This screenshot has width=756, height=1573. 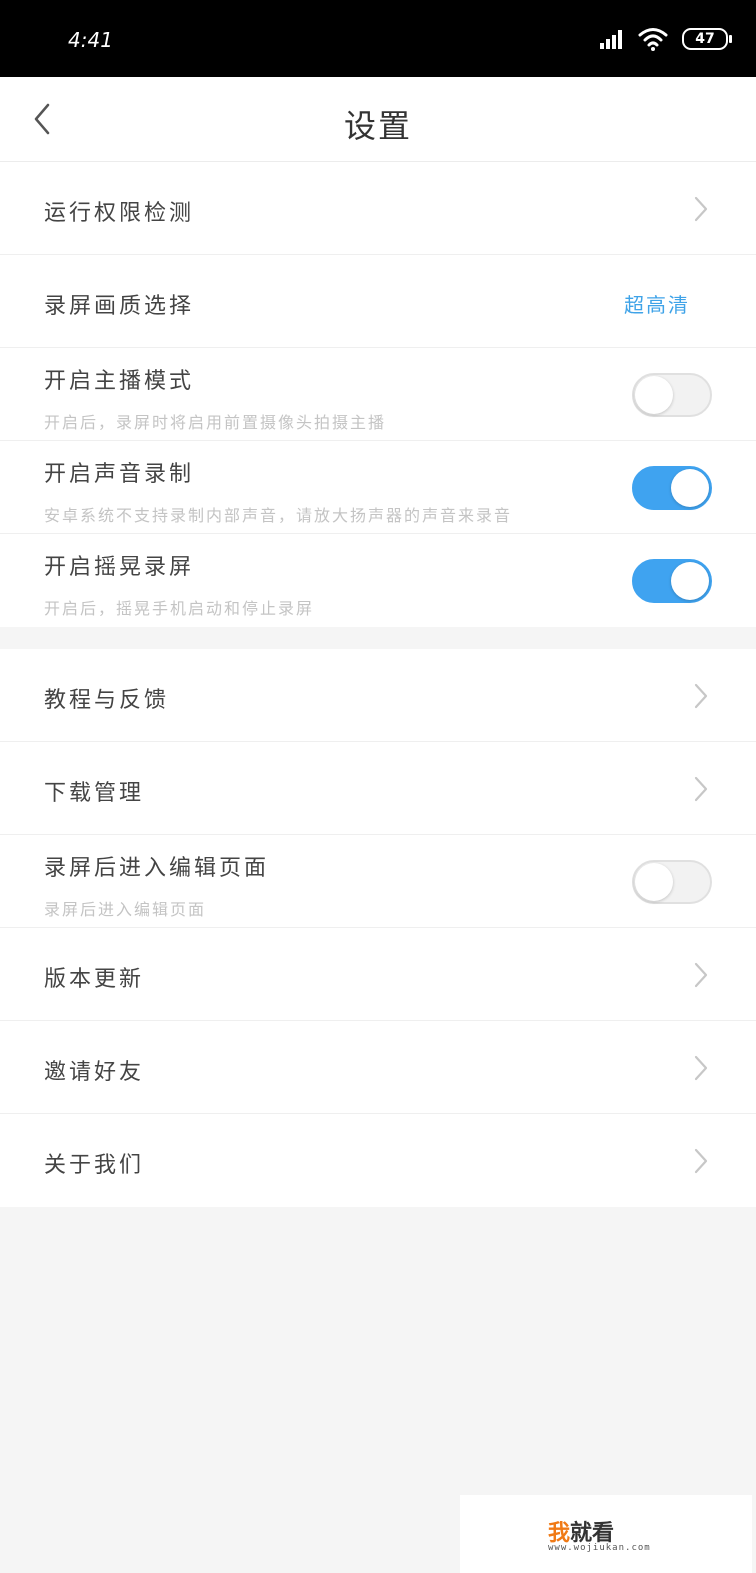 What do you see at coordinates (119, 567) in the screenshot?
I see `row-title: 开启摇晃录屏` at bounding box center [119, 567].